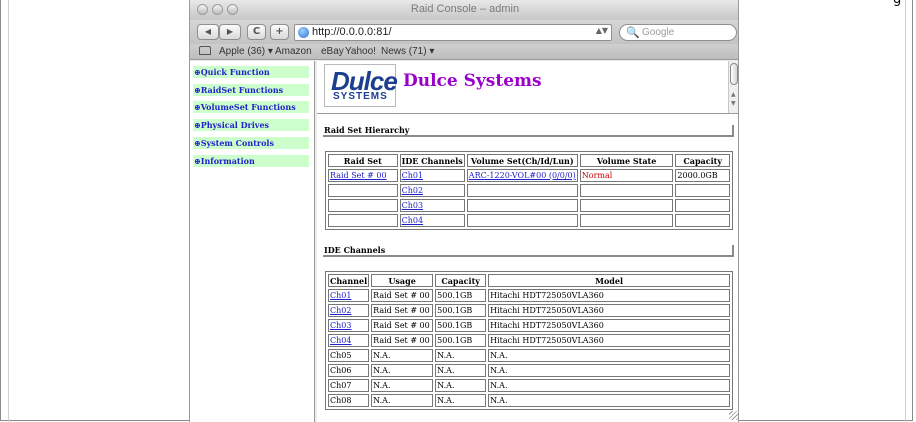  I want to click on logo-subtitle: SYSTEMS, so click(360, 96).